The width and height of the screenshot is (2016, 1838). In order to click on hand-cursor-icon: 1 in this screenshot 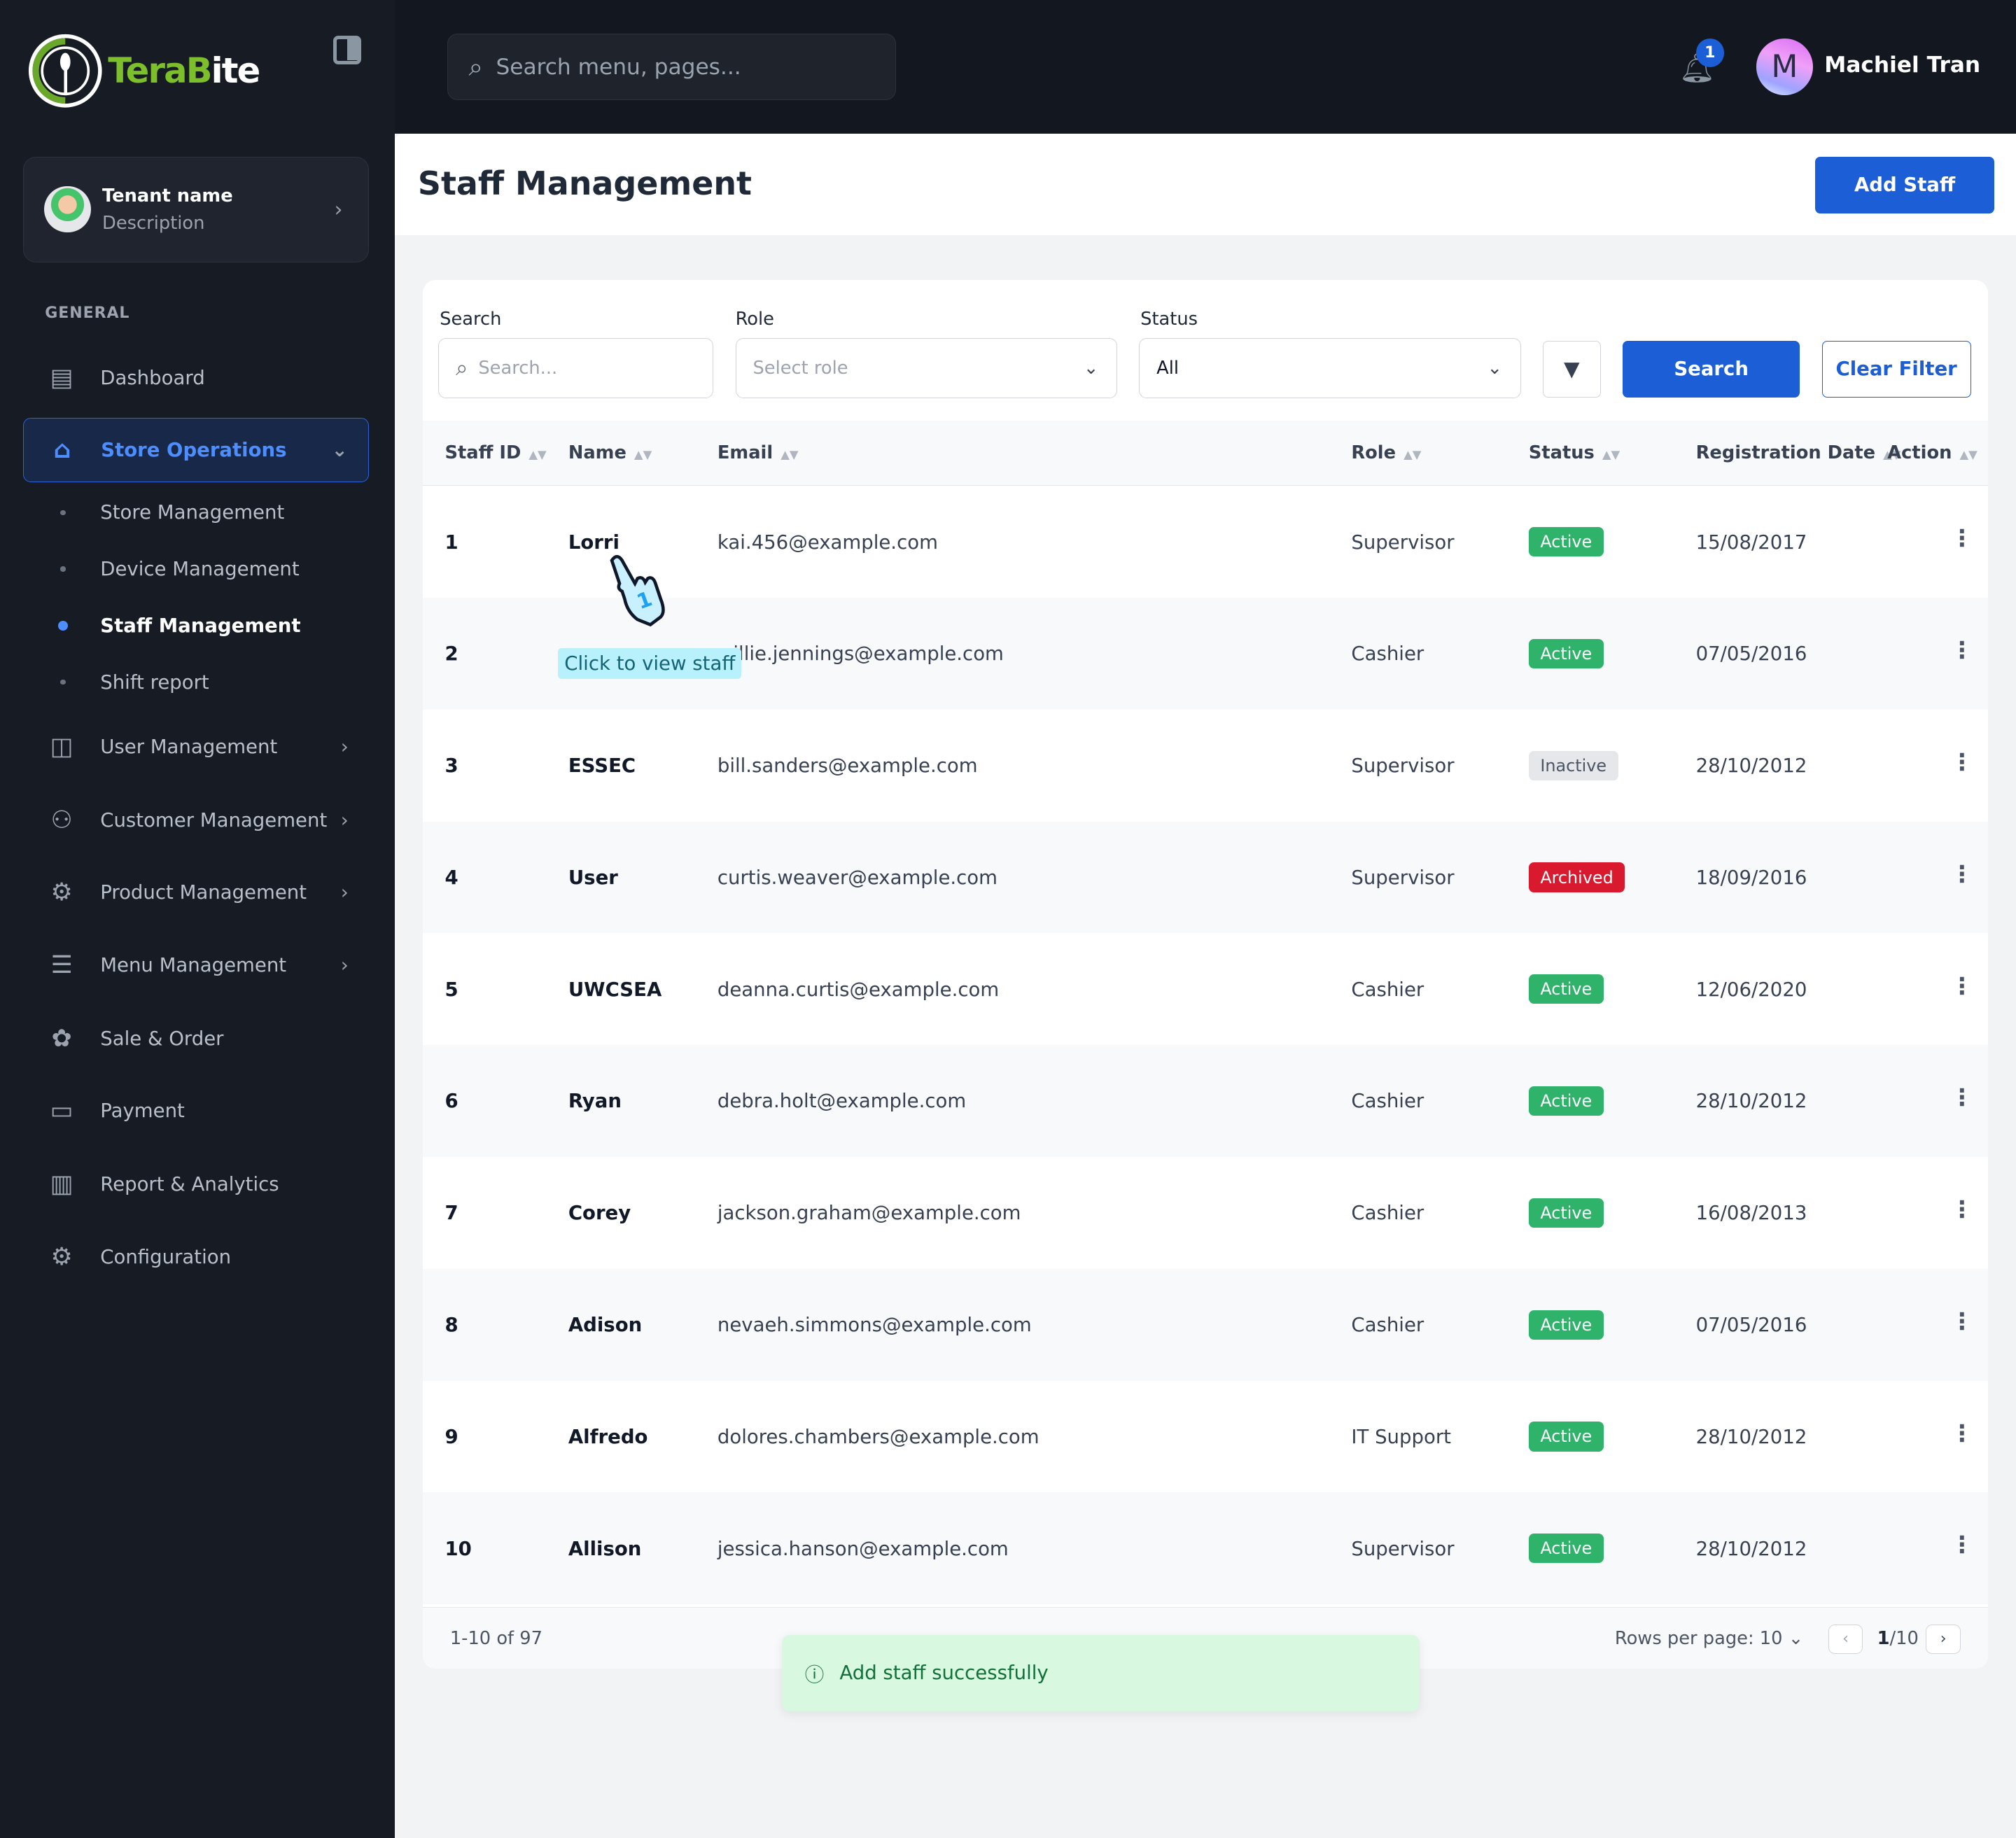, I will do `click(638, 591)`.